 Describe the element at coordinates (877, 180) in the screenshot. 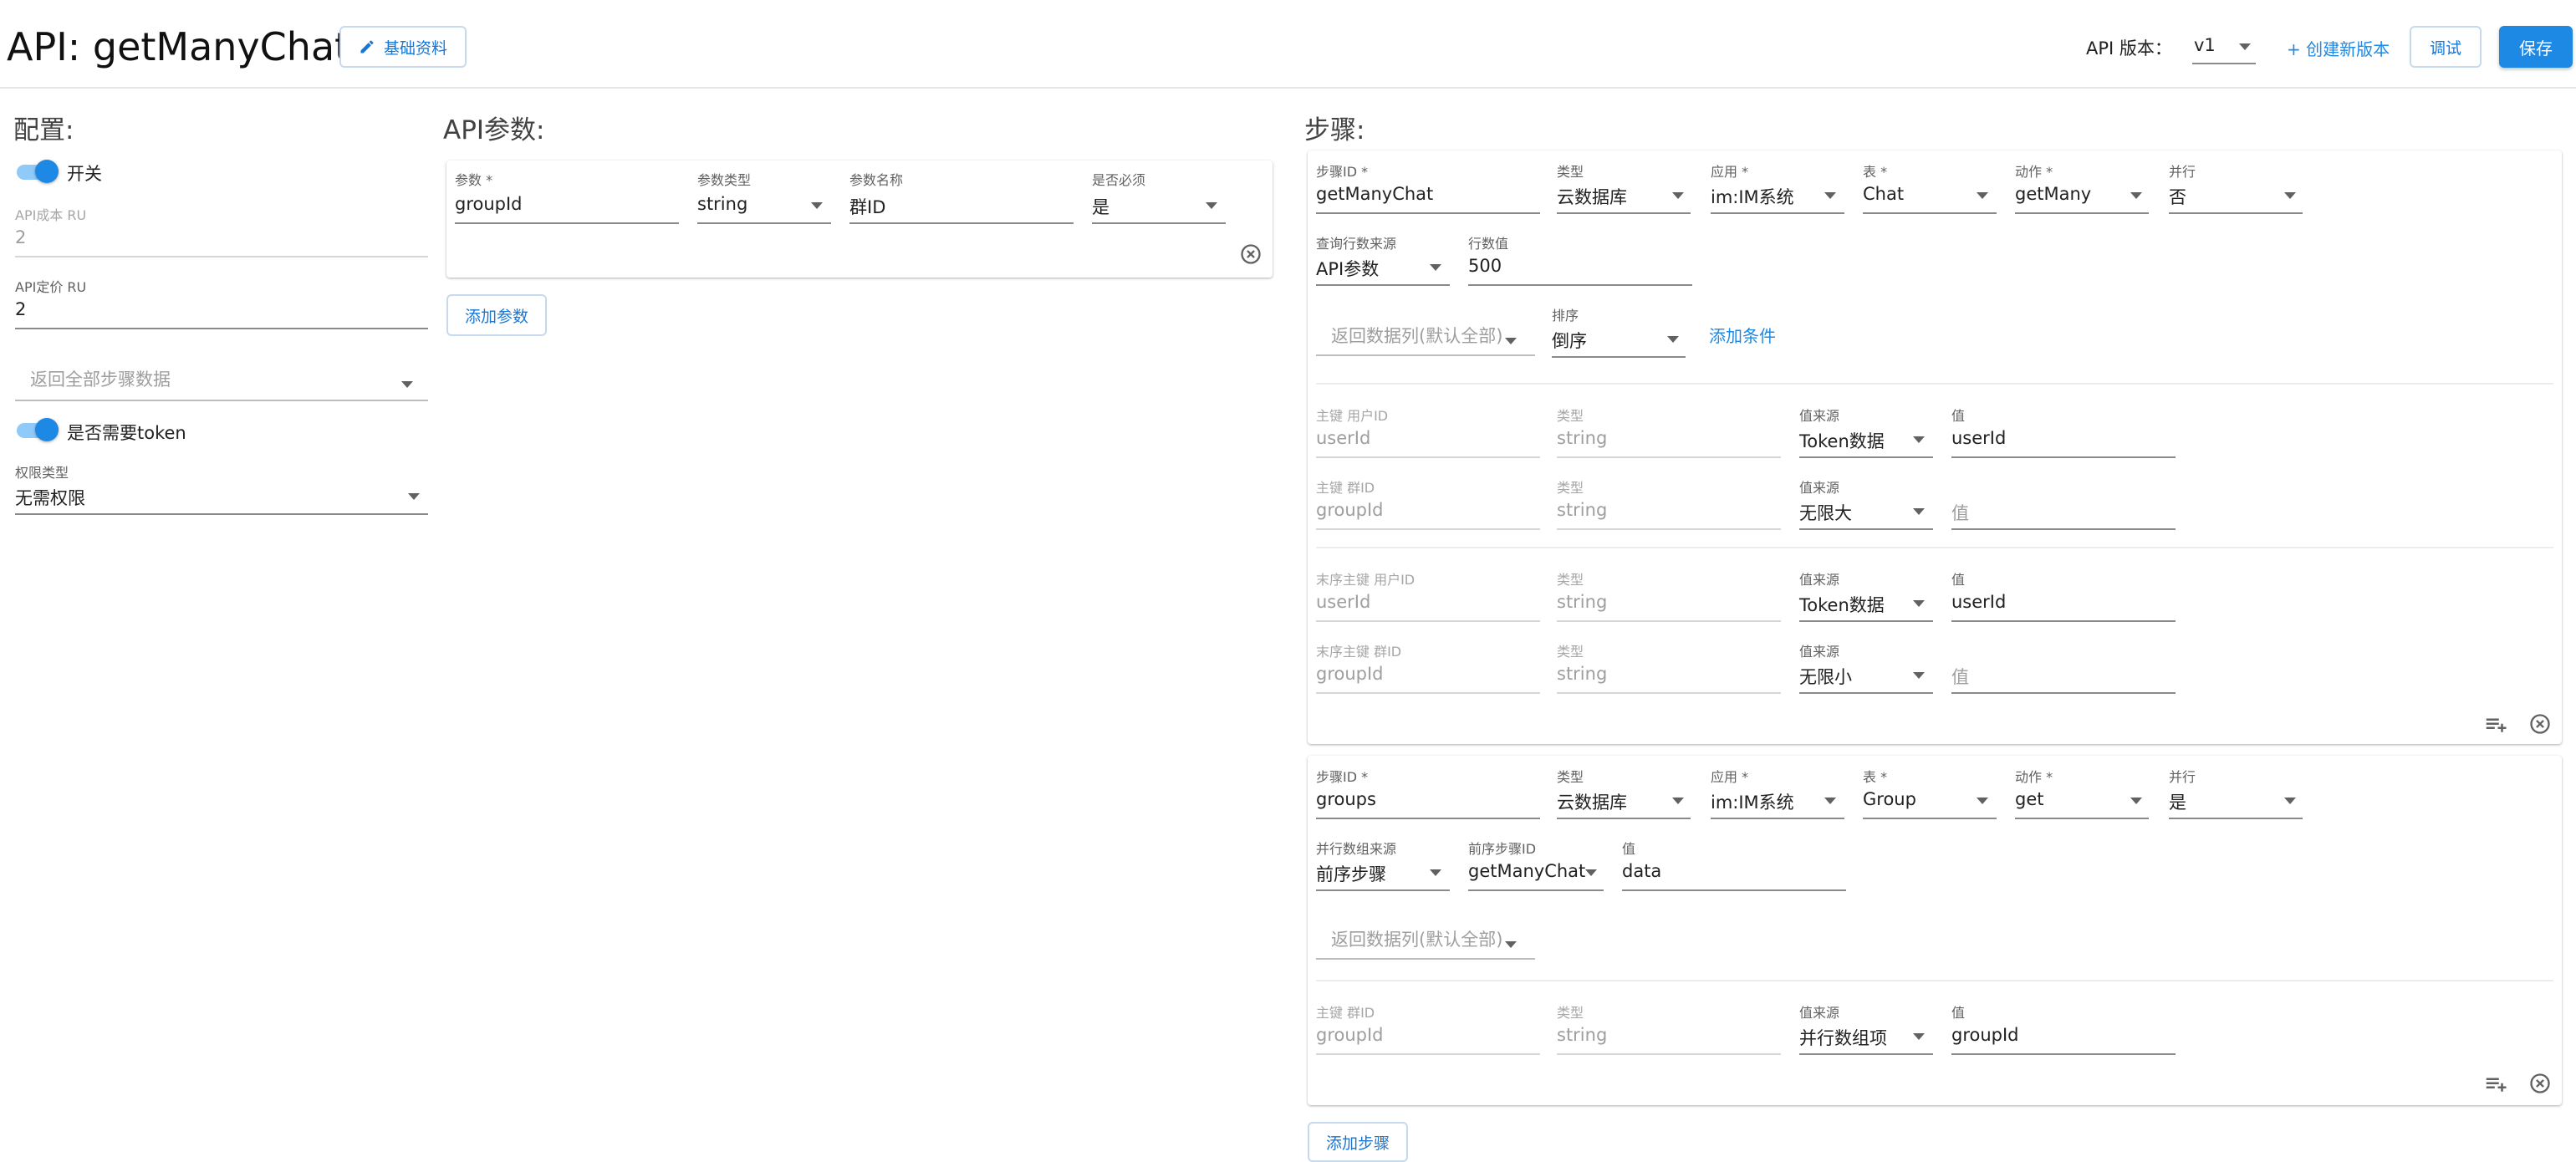

I see `param-display-name-label: 参数名称` at that location.